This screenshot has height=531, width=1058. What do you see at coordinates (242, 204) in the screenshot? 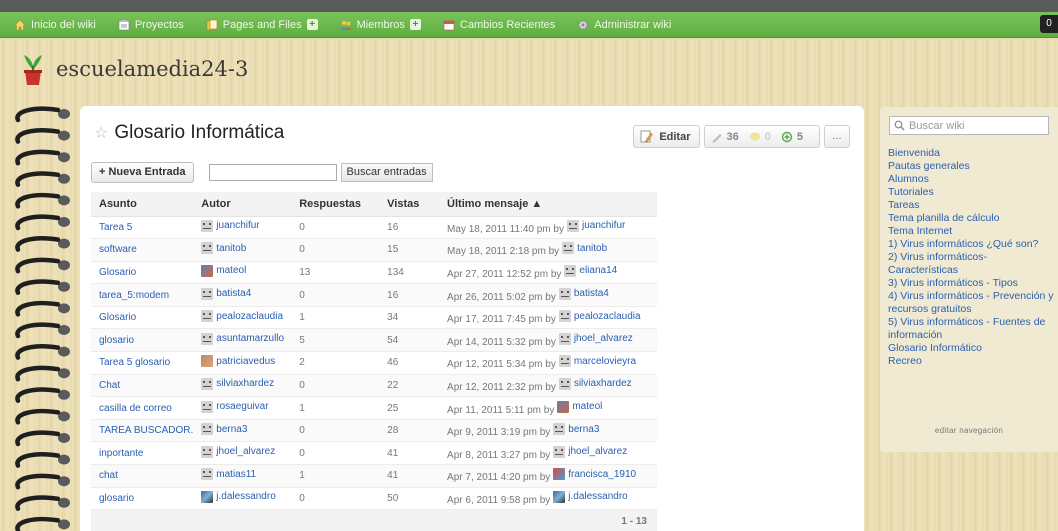
I see `header-author: Autor` at bounding box center [242, 204].